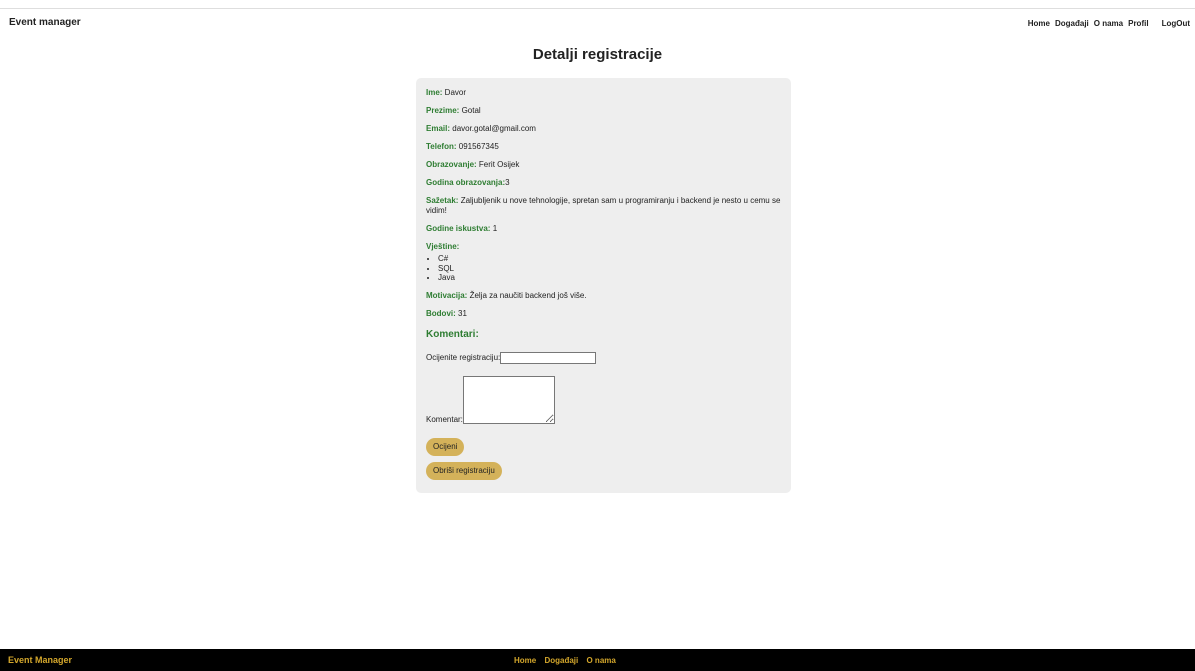  What do you see at coordinates (561, 660) in the screenshot?
I see `footer-link-dogadaji: Događaji` at bounding box center [561, 660].